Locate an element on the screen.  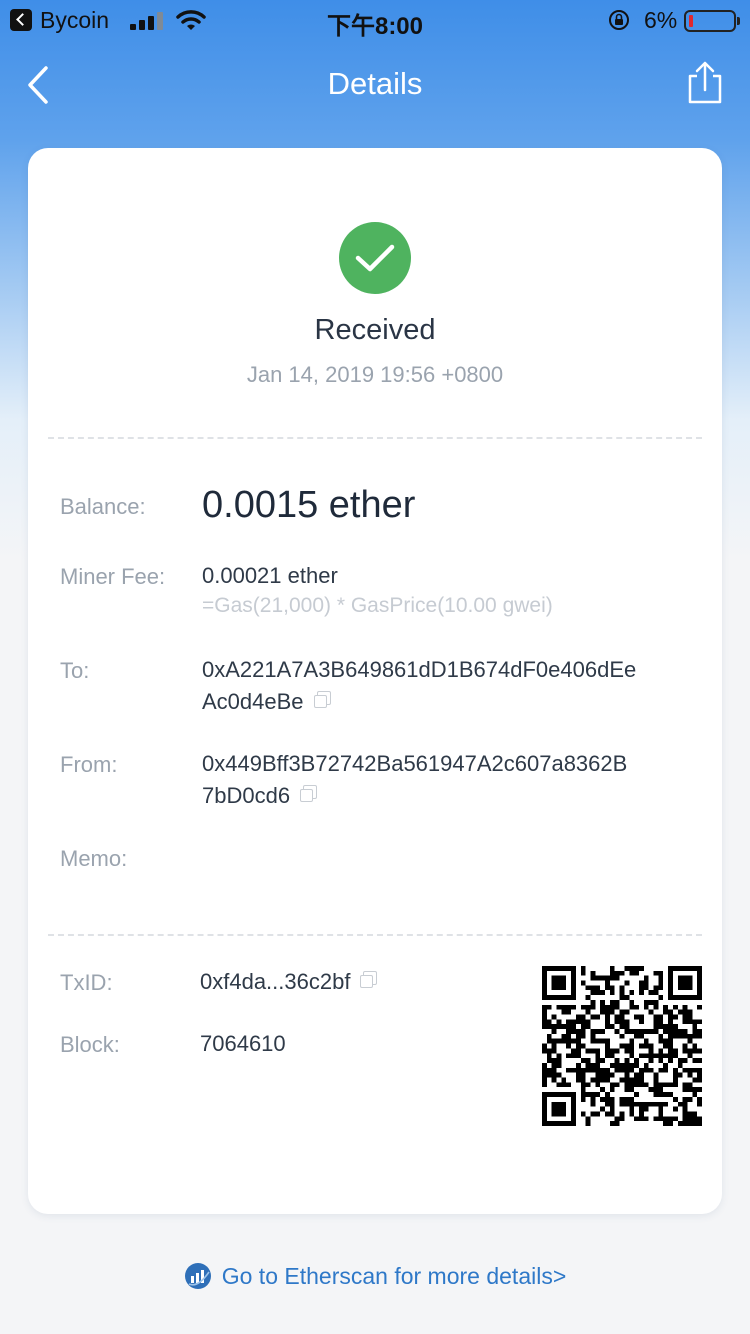
to-address-line1: 0xA221A7A3B649861dD1B674dF0e406dEe is located at coordinates (419, 669).